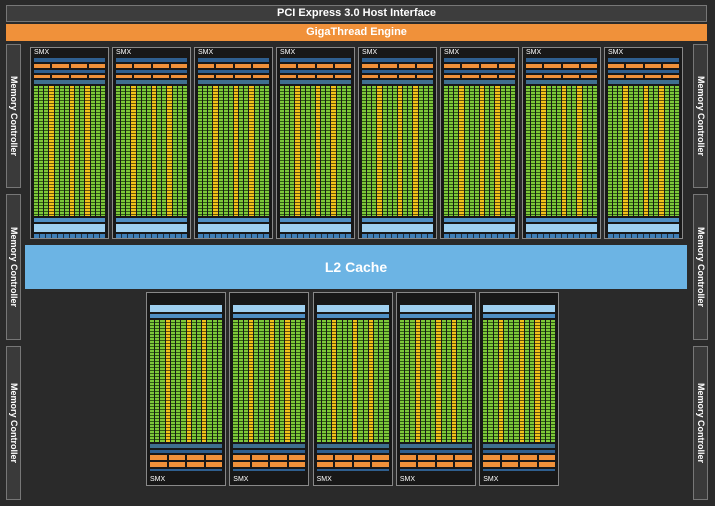 Image resolution: width=715 pixels, height=506 pixels. What do you see at coordinates (700, 423) in the screenshot?
I see `memory-controller-right-bottom: Memory Controller` at bounding box center [700, 423].